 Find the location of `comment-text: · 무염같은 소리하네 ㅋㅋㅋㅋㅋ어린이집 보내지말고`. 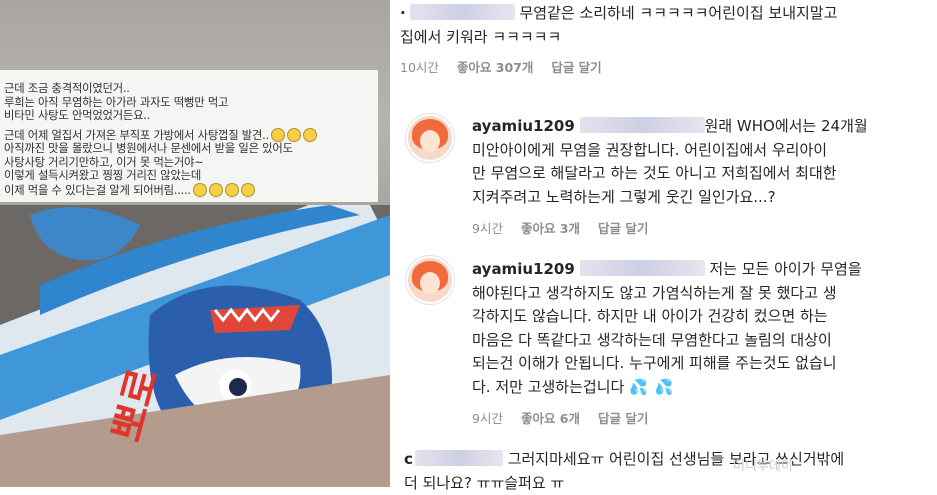

comment-text: · 무염같은 소리하네 ㅋㅋㅋㅋㅋ어린이집 보내지말고 is located at coordinates (665, 14).